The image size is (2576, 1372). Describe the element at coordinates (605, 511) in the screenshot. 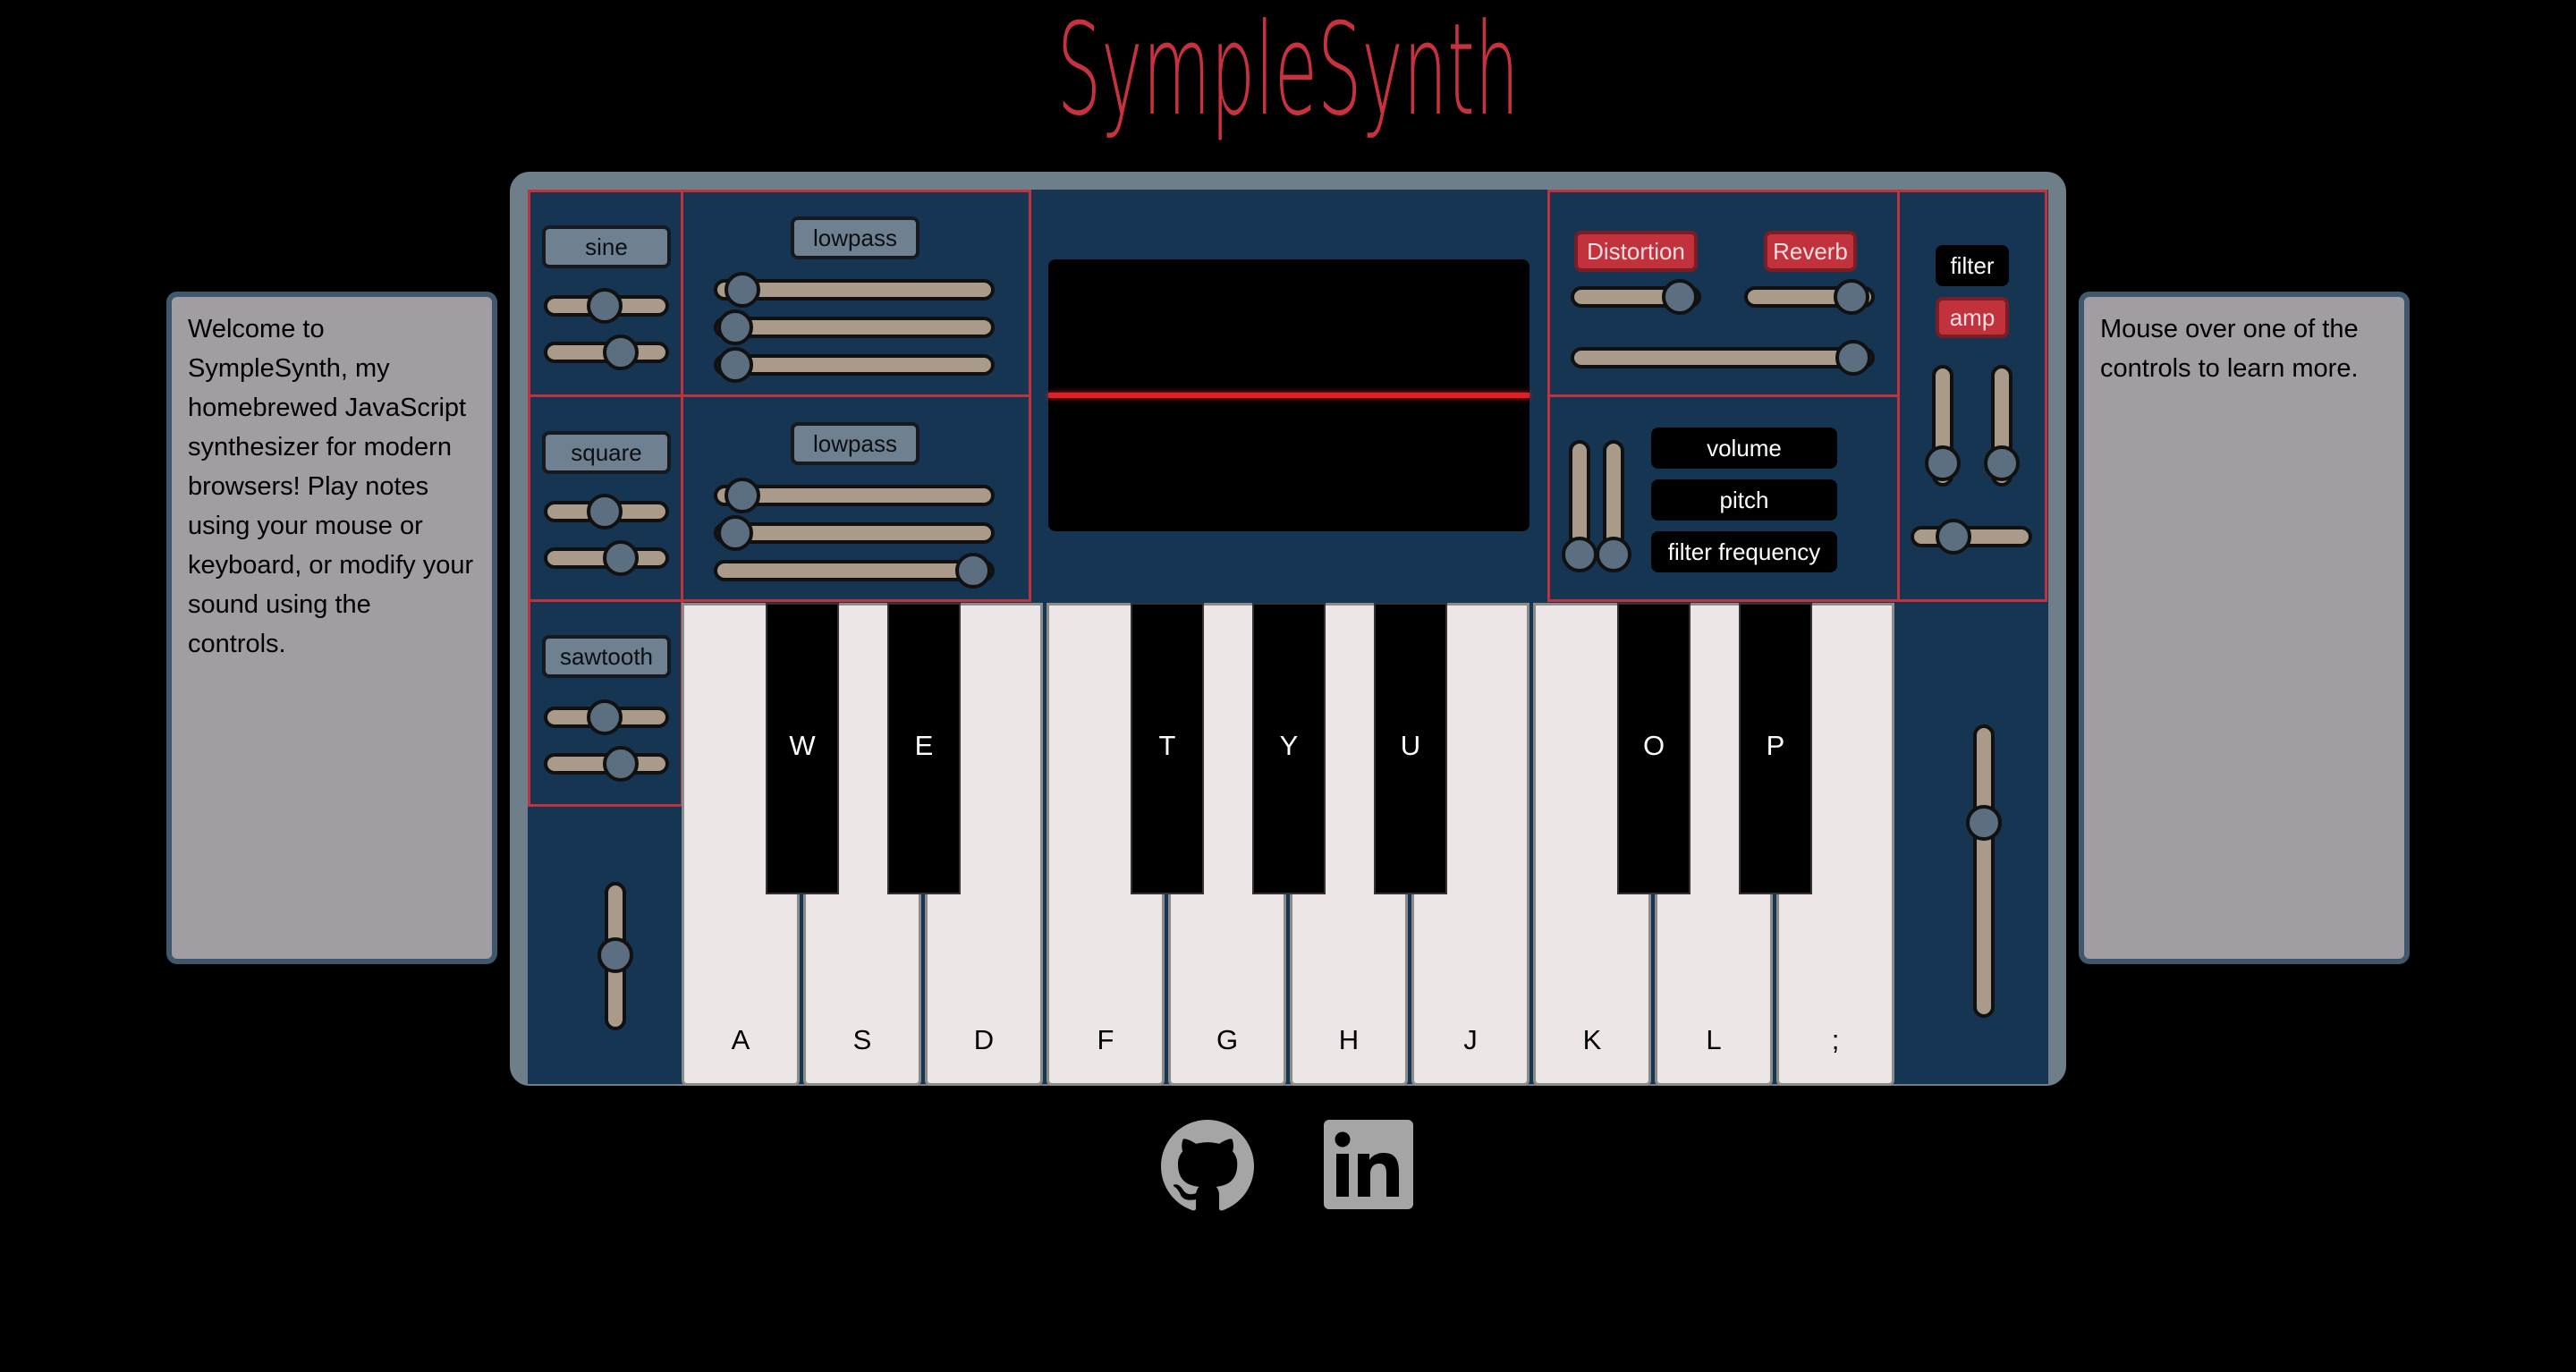

I see `osc-2-slider-a-handle` at that location.